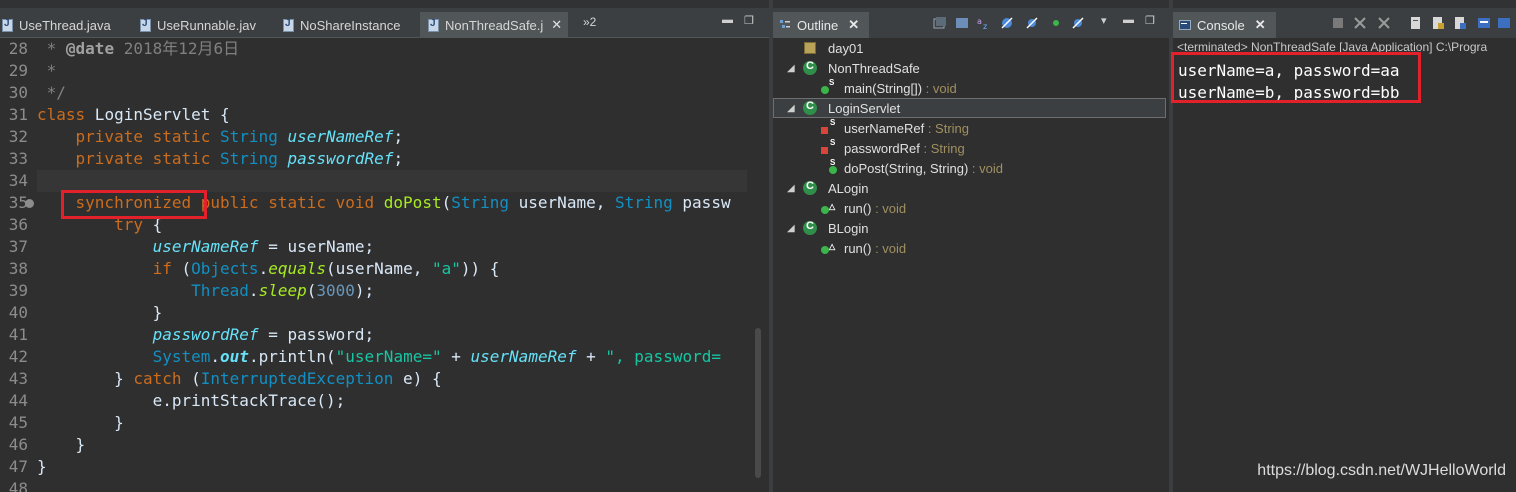 The width and height of the screenshot is (1516, 492). What do you see at coordinates (65, 25) in the screenshot?
I see `tab-label: UseThread.java` at bounding box center [65, 25].